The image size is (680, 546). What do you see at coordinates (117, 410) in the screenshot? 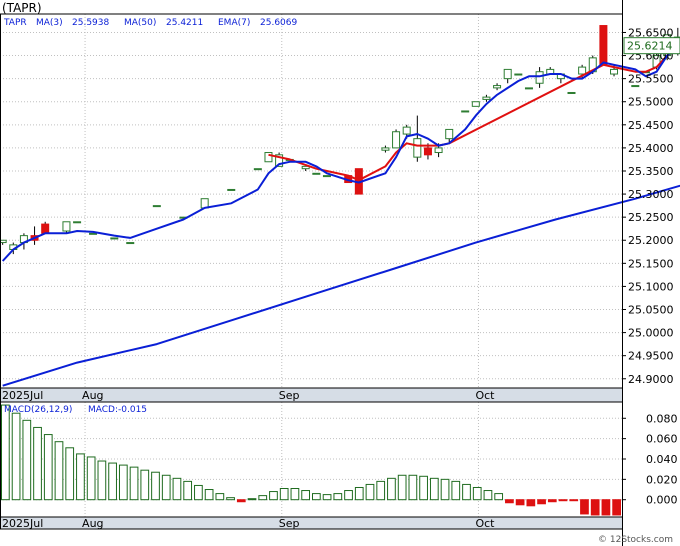
I see `macd-legend-value: MACD:-0.015` at bounding box center [117, 410].